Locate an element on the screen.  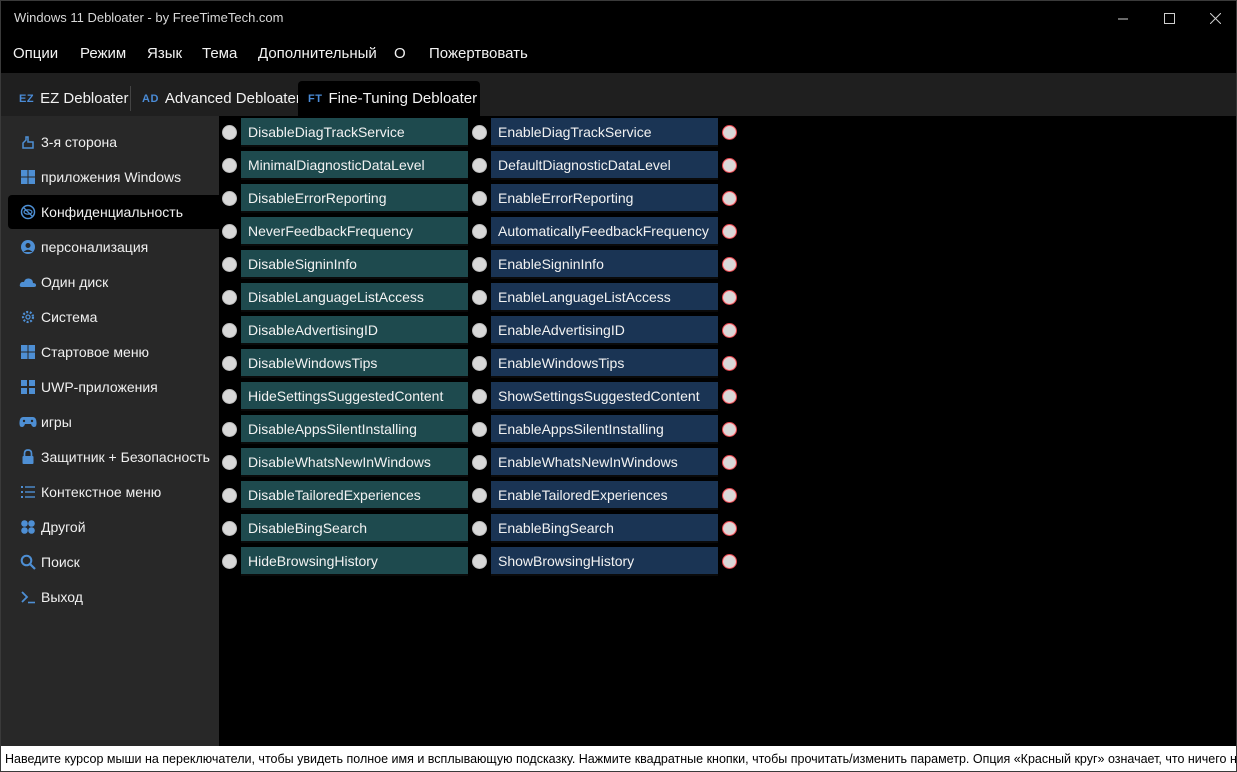
cloud-icon is located at coordinates (28, 282).